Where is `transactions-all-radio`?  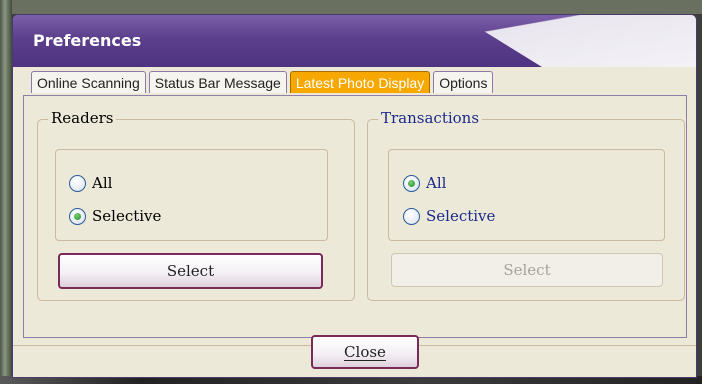 transactions-all-radio is located at coordinates (411, 183).